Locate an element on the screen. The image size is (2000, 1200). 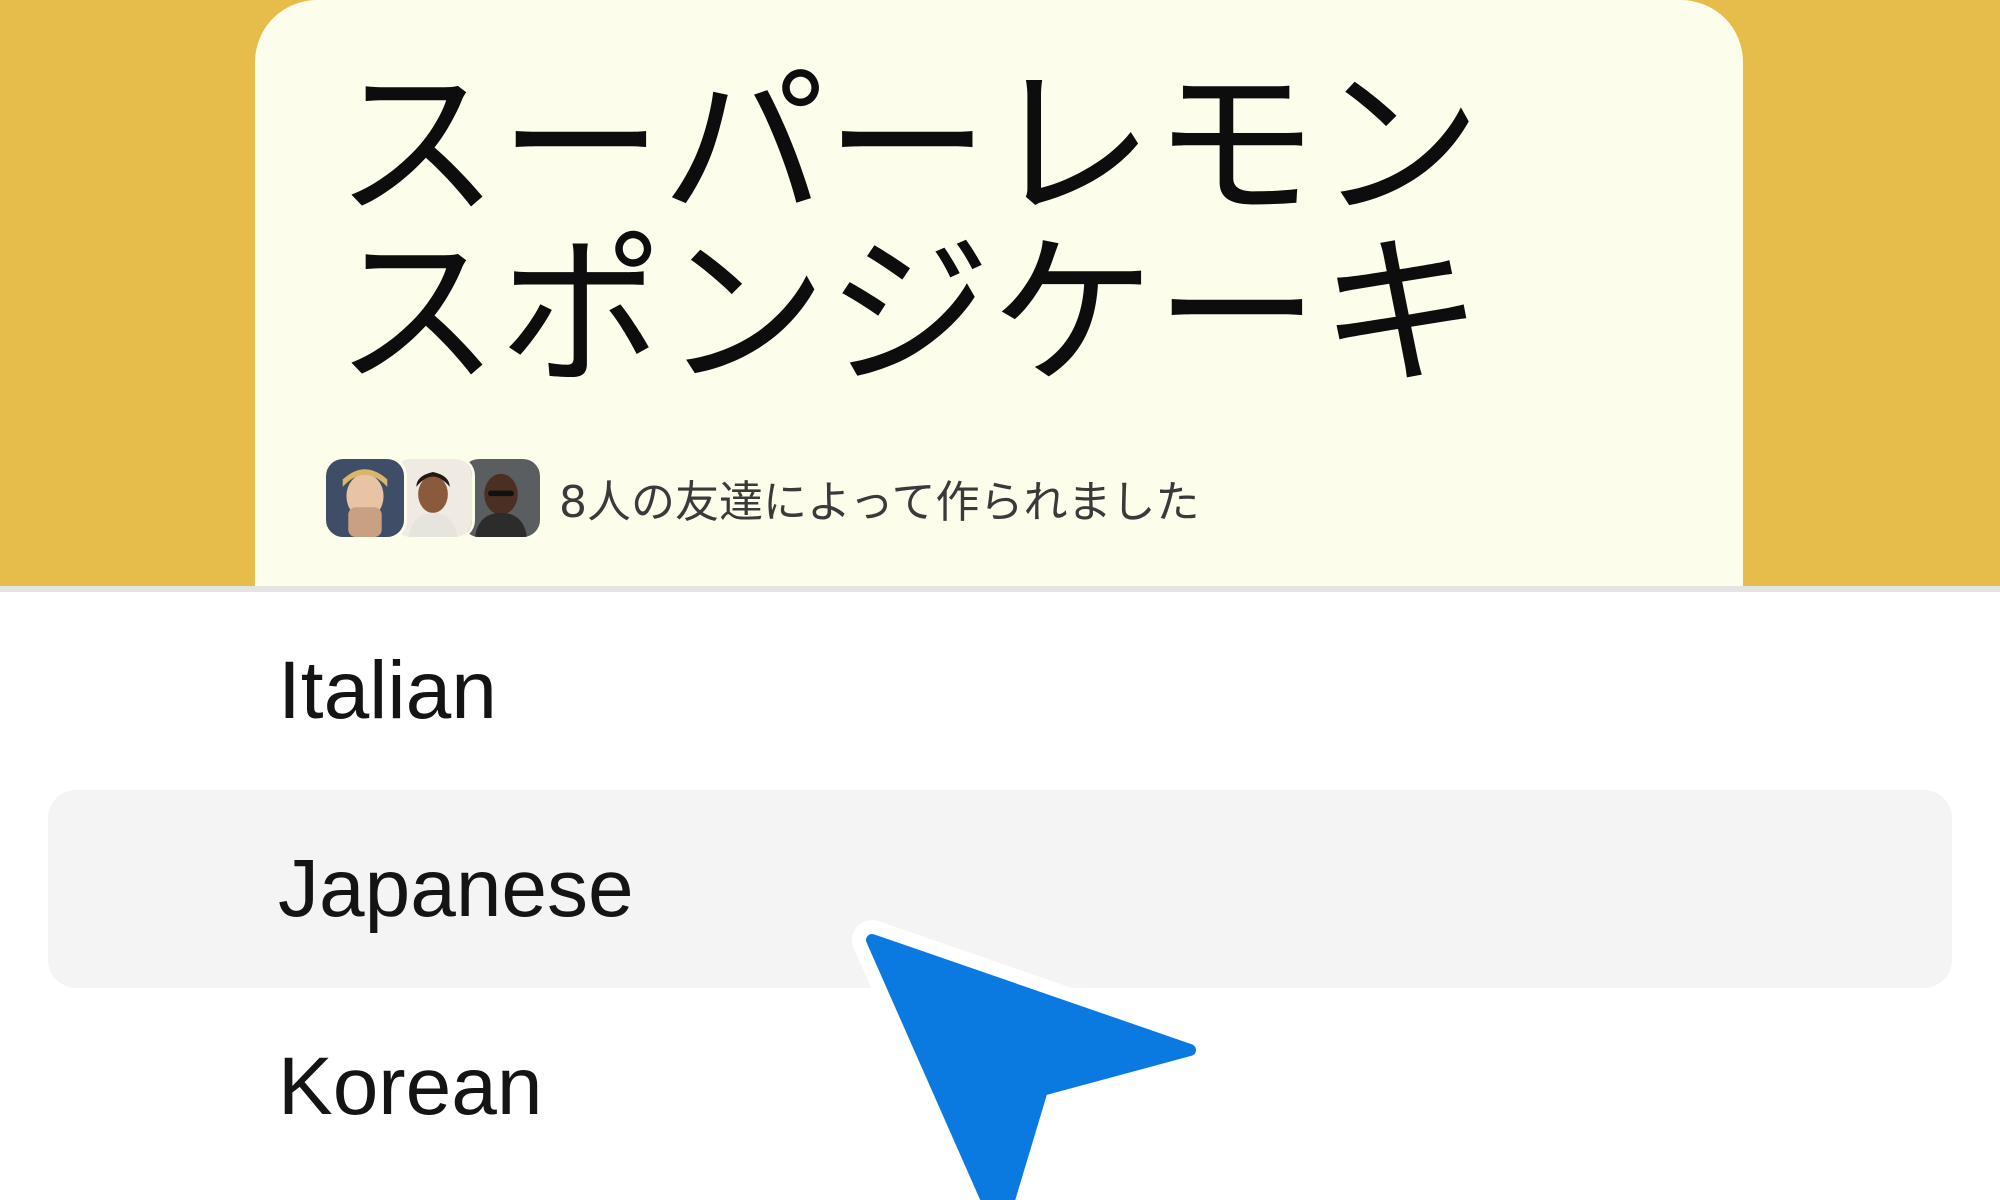
contributors-text: 8人の友達によって作られました is located at coordinates (879, 502).